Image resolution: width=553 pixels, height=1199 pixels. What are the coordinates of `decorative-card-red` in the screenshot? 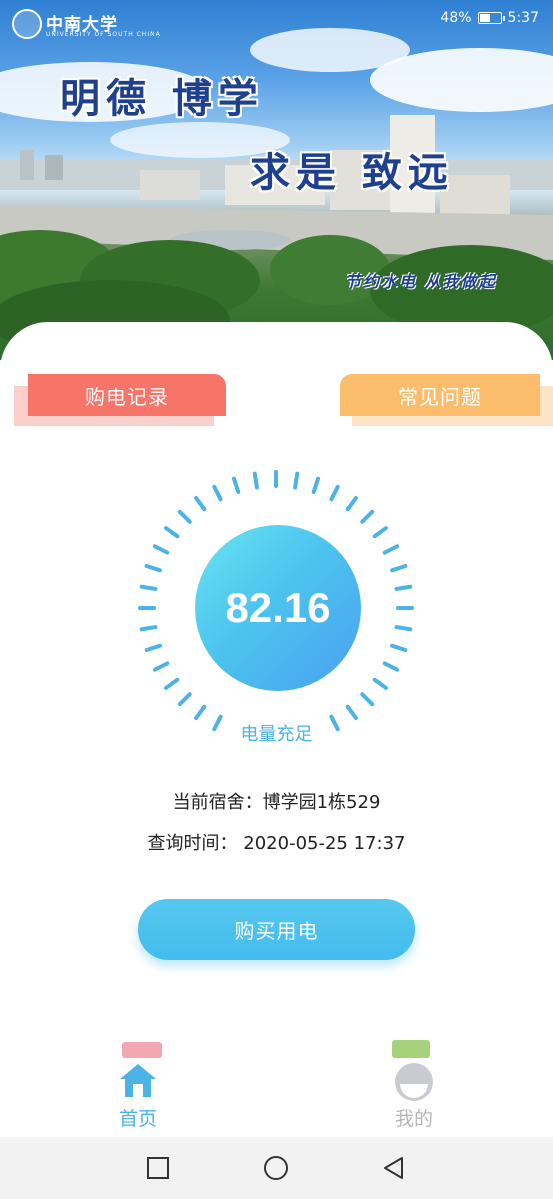 It's located at (142, 1050).